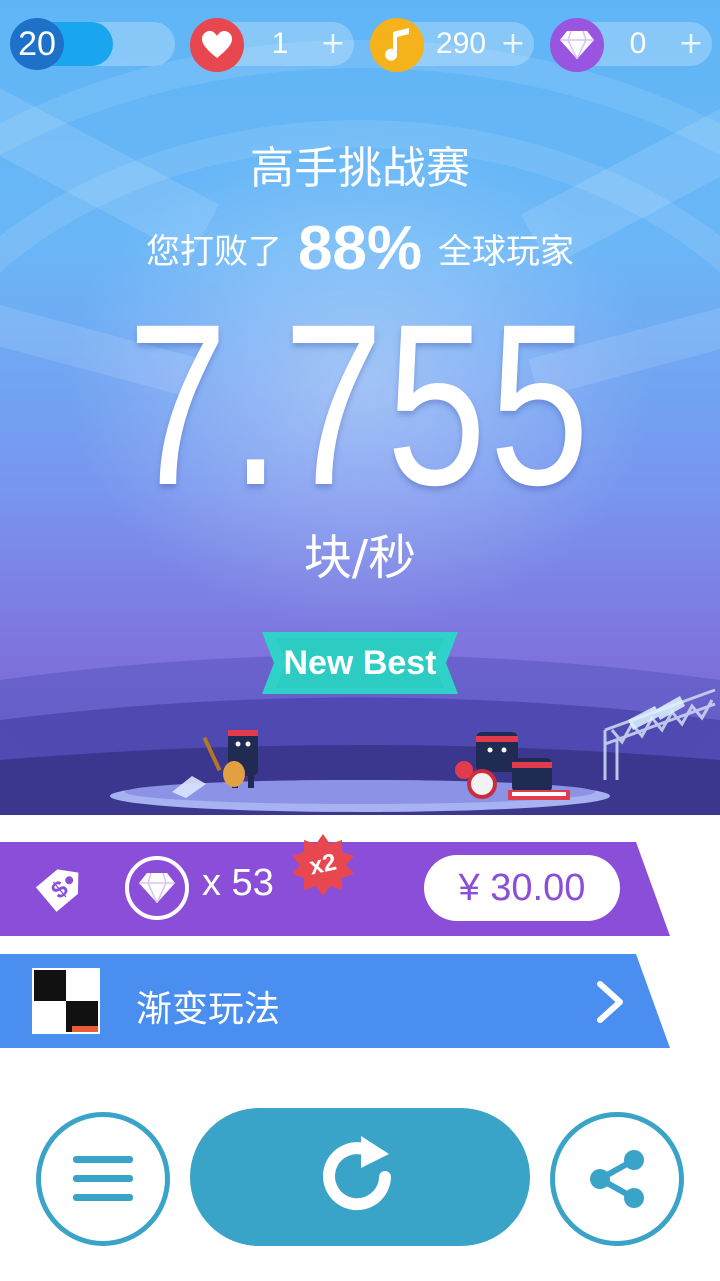  I want to click on share-icon, so click(617, 1179).